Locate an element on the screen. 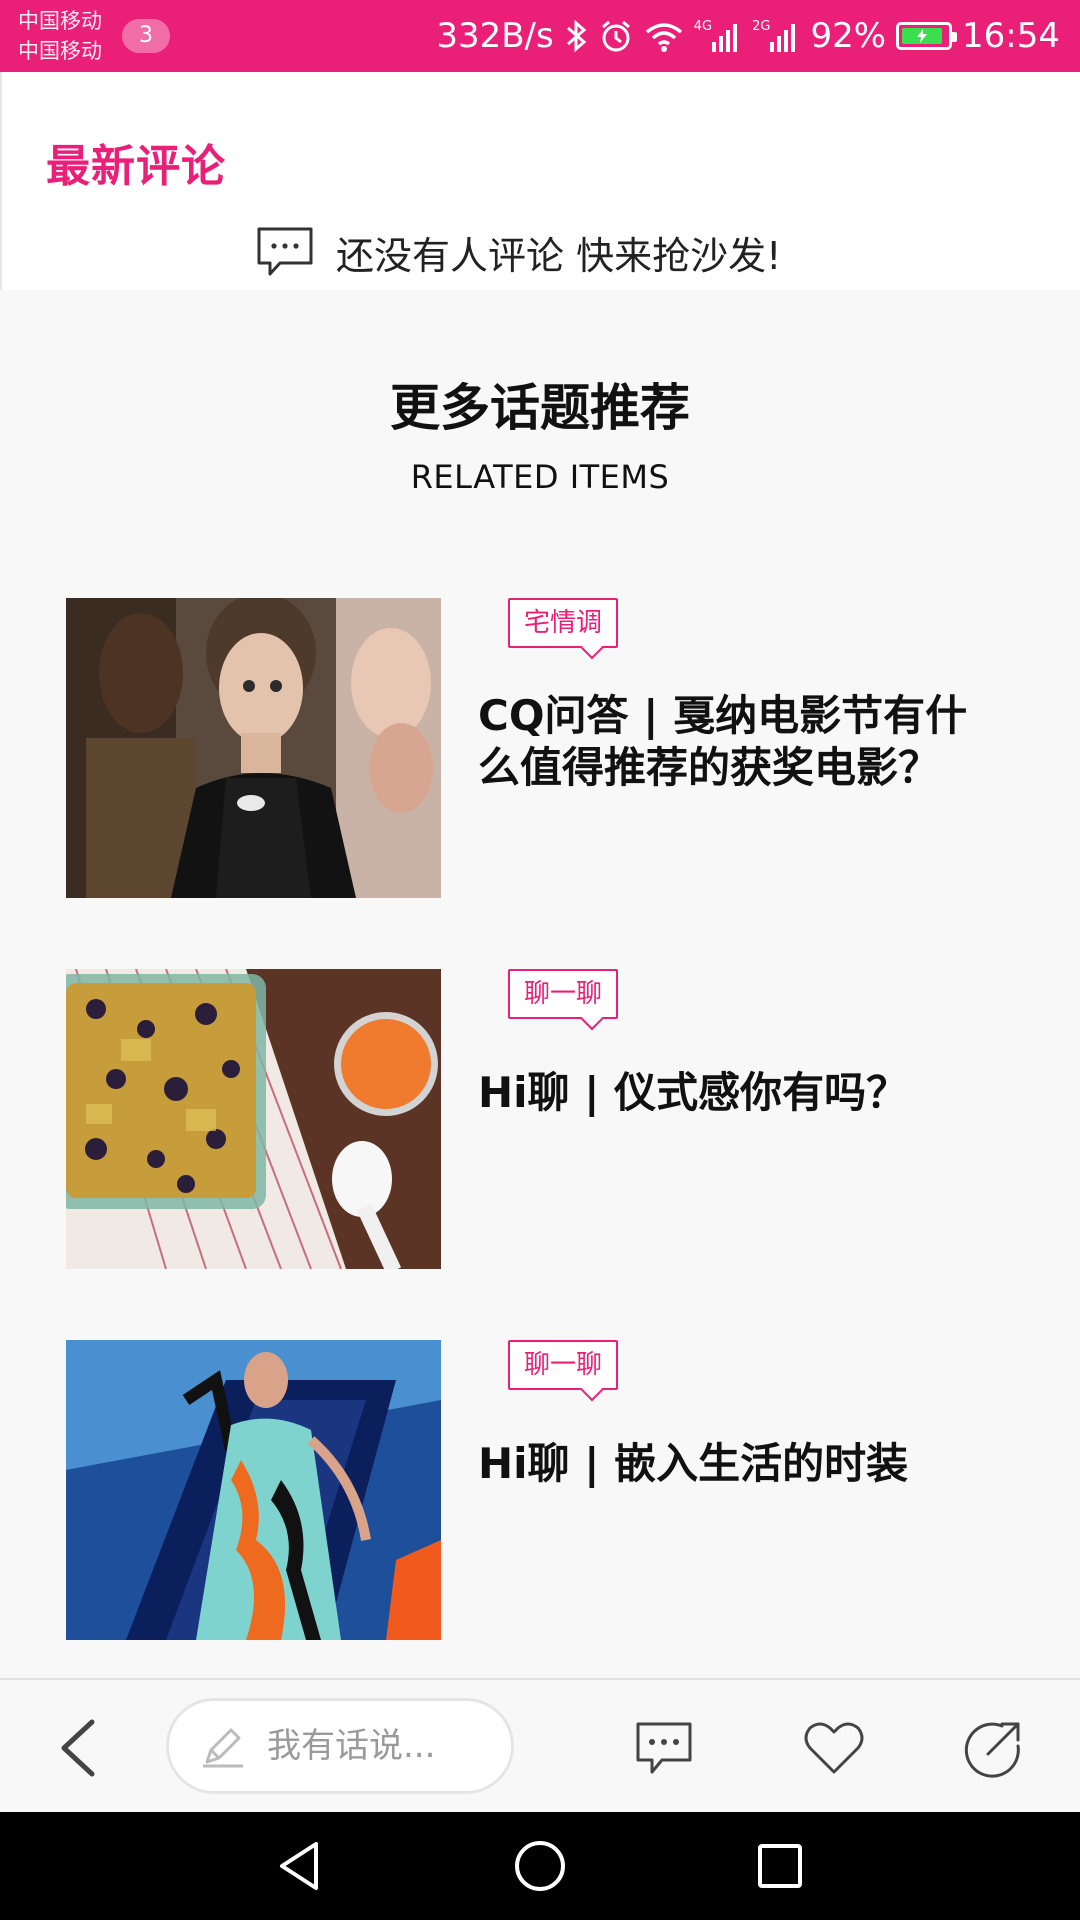 Image resolution: width=1080 pixels, height=1920 pixels. comment-input is located at coordinates (365, 1746).